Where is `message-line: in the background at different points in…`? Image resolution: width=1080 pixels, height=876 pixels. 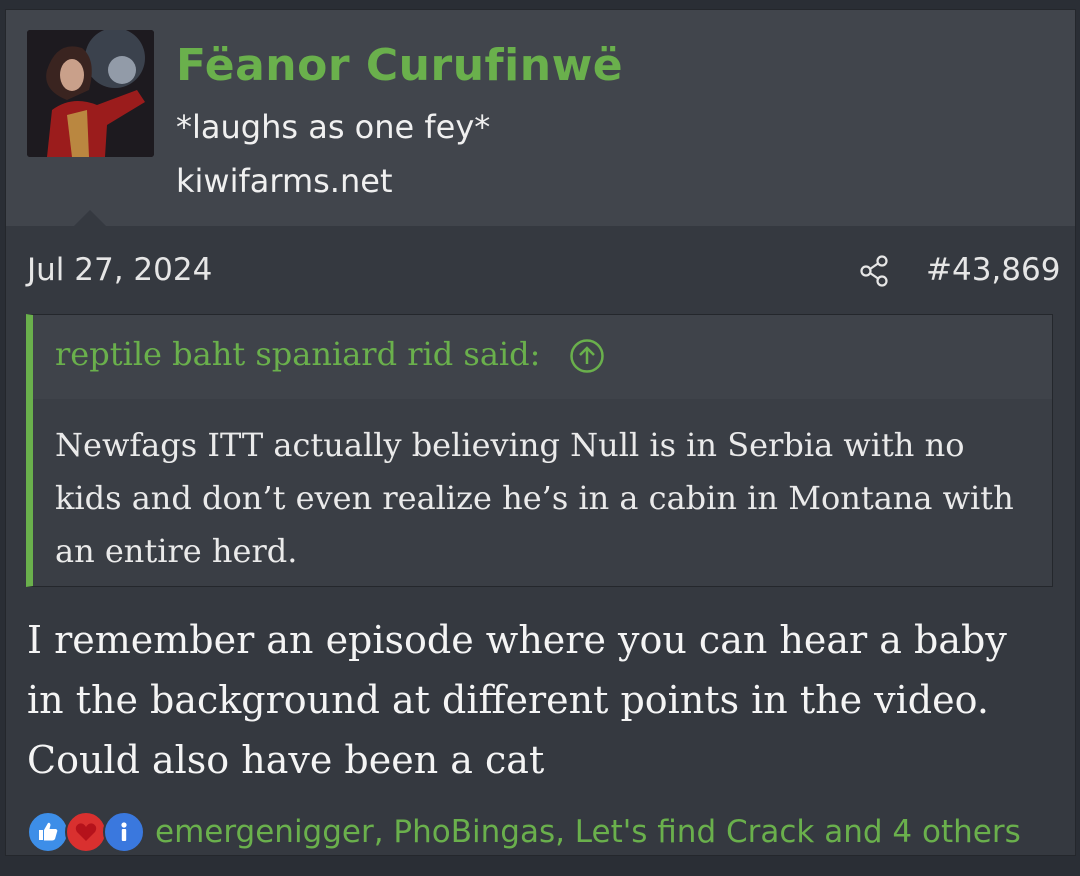
message-line: in the background at different points in… is located at coordinates (508, 700).